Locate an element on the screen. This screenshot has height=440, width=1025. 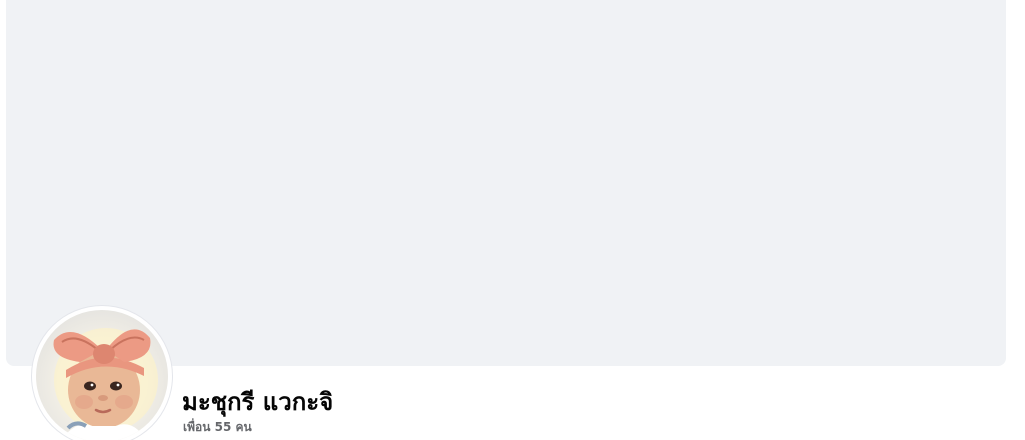
friends-count: เพื่อน 55 คน is located at coordinates (217, 427).